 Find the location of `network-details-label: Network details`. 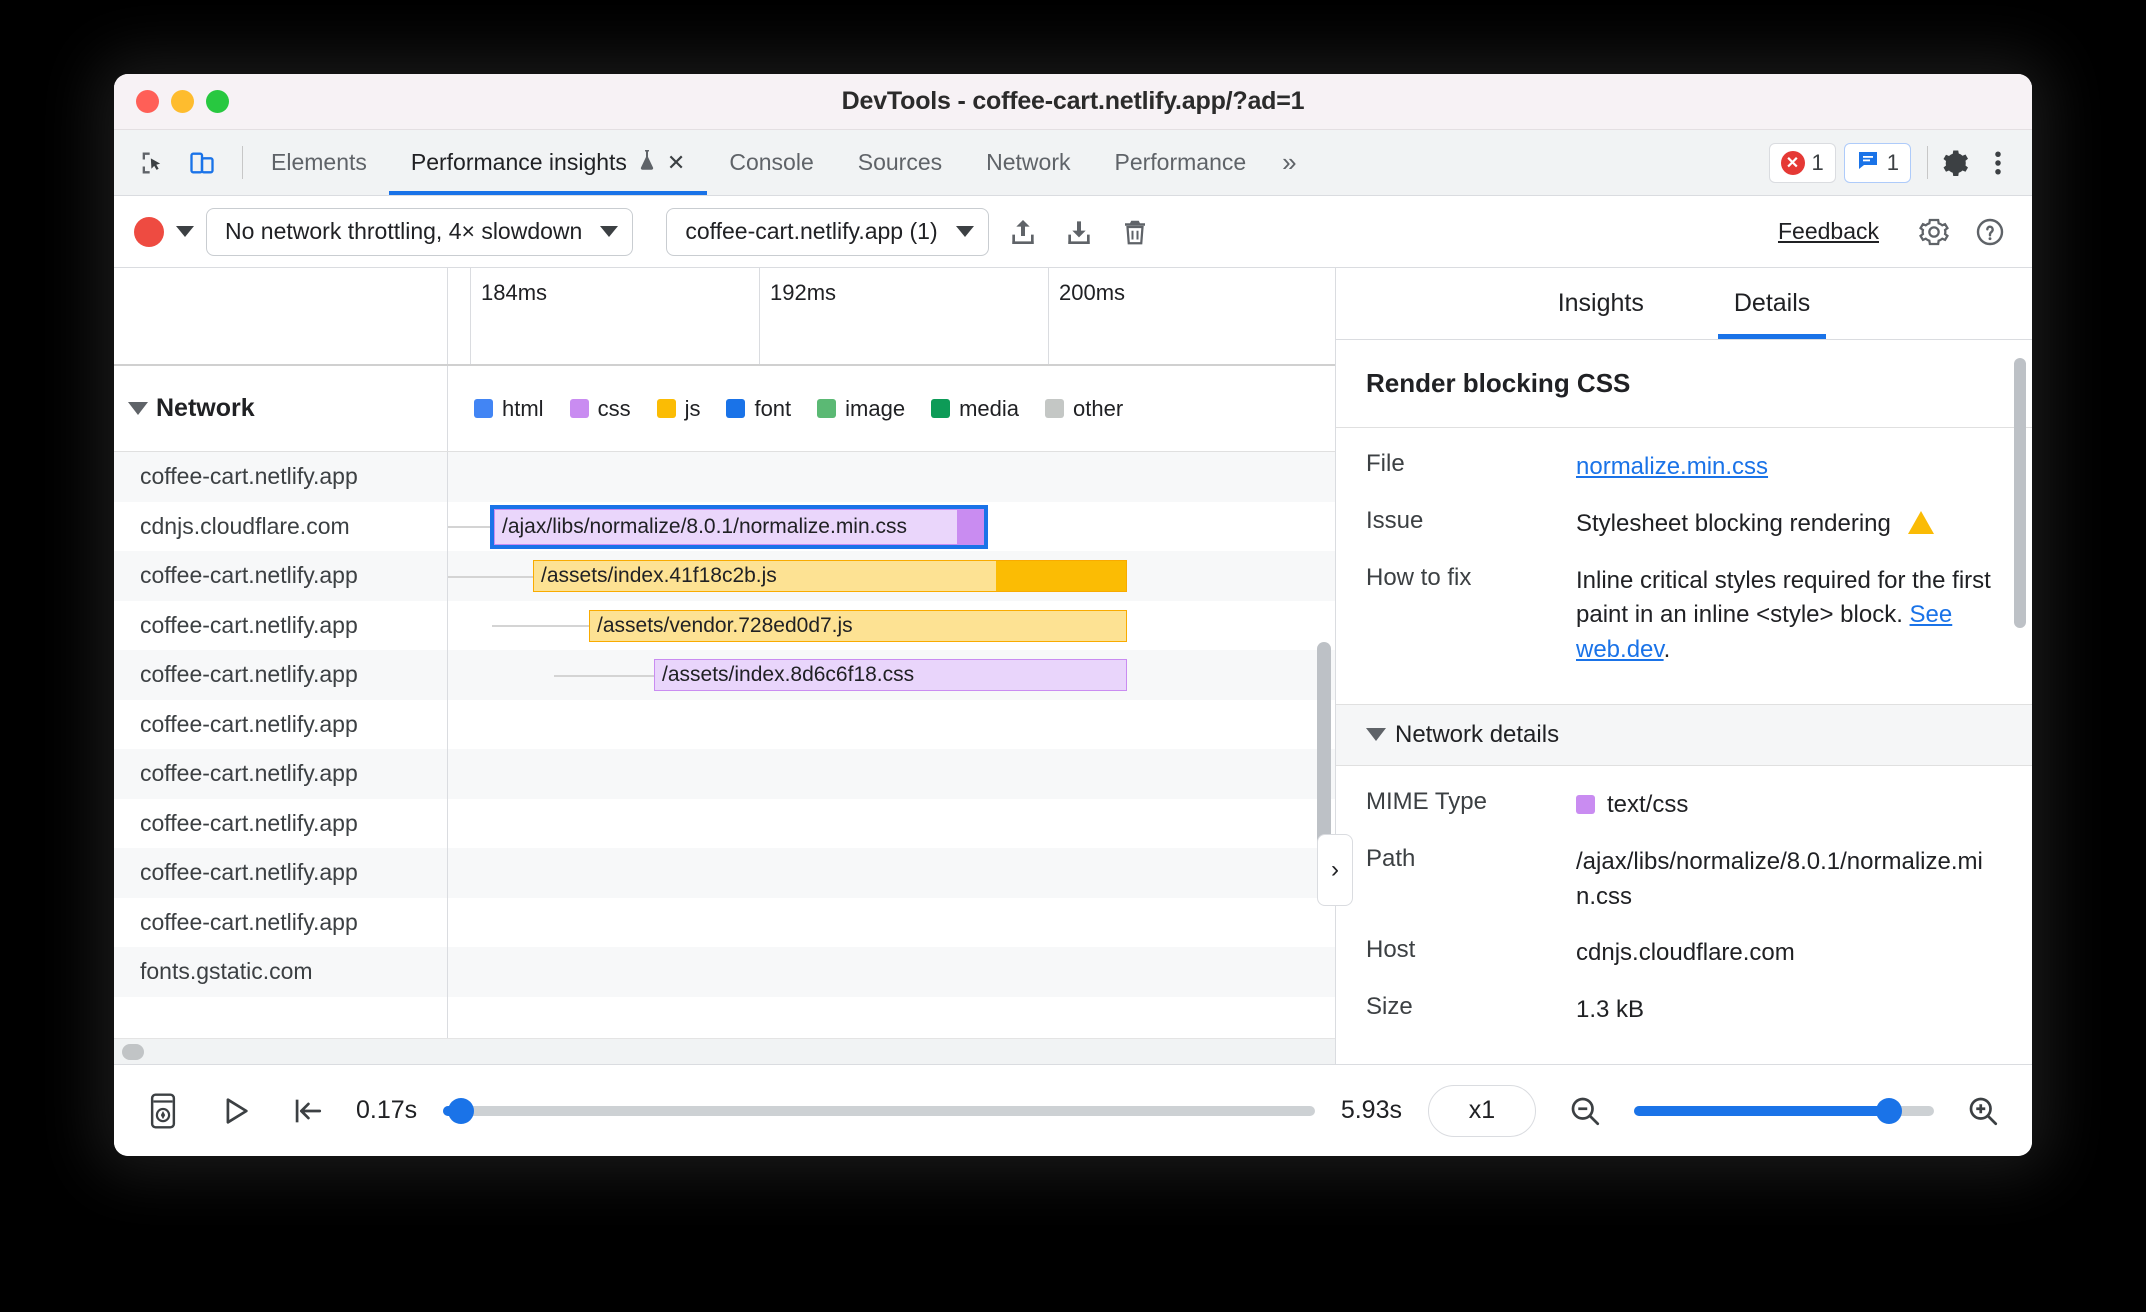

network-details-label: Network details is located at coordinates (1477, 734).